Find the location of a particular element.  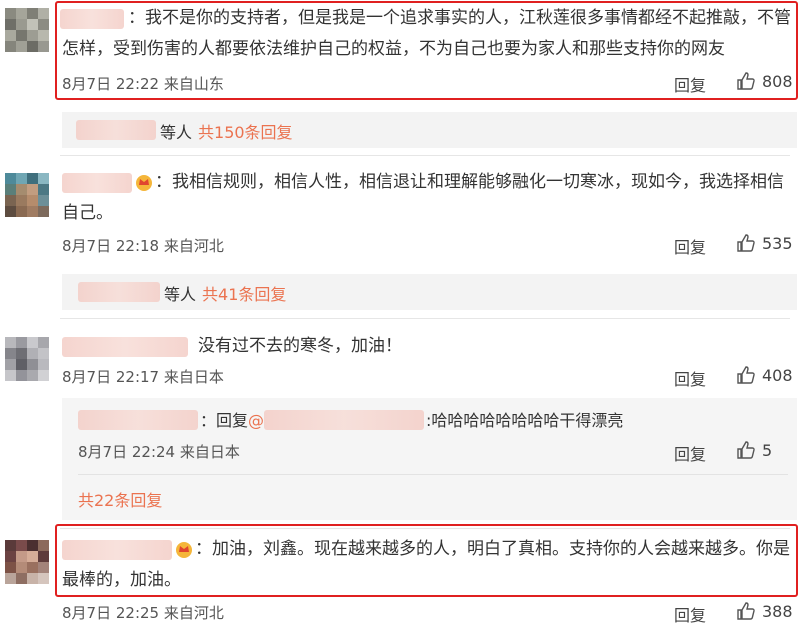

like-button: 535 is located at coordinates (764, 243).